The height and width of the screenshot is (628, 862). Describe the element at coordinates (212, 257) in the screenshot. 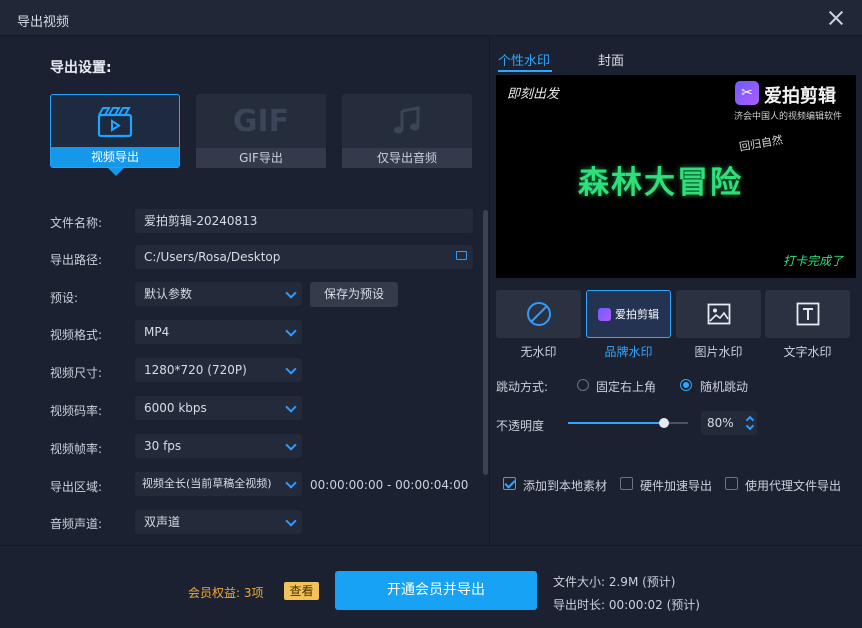

I see `path-value: C:/Users/Rosa/Desktop` at that location.